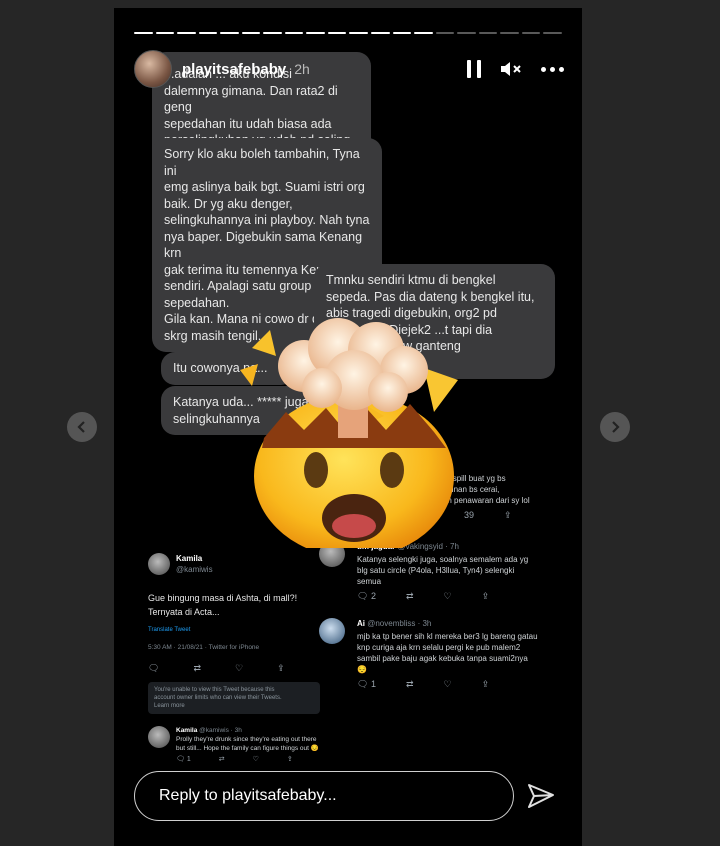 The width and height of the screenshot is (720, 846). I want to click on exploding-head-emoji, so click(349, 433).